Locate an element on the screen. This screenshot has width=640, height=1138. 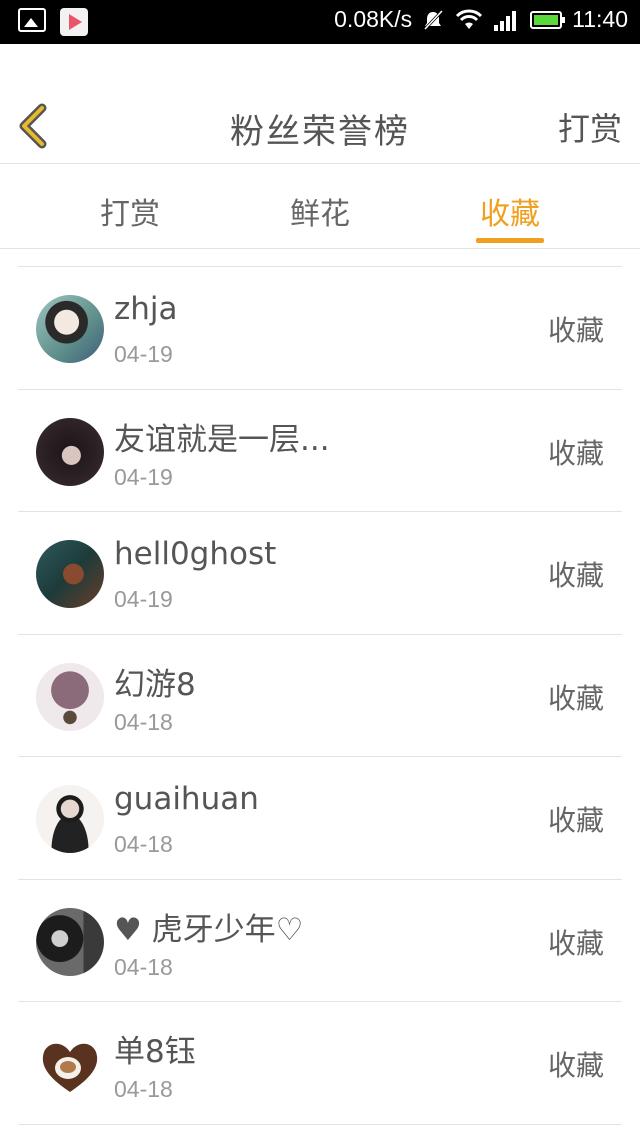
tab-bar: 打赏 鲜花 收藏 is located at coordinates (320, 207).